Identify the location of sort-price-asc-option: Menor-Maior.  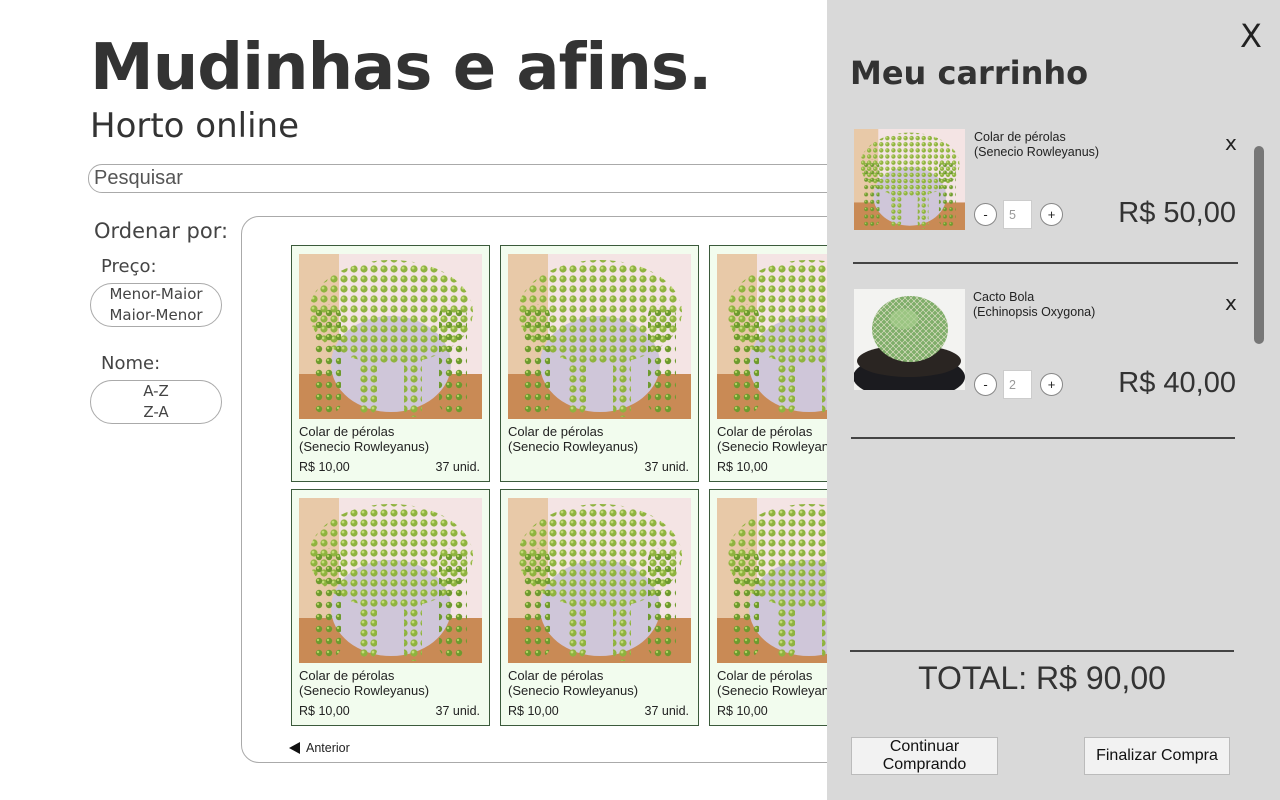
(155, 294).